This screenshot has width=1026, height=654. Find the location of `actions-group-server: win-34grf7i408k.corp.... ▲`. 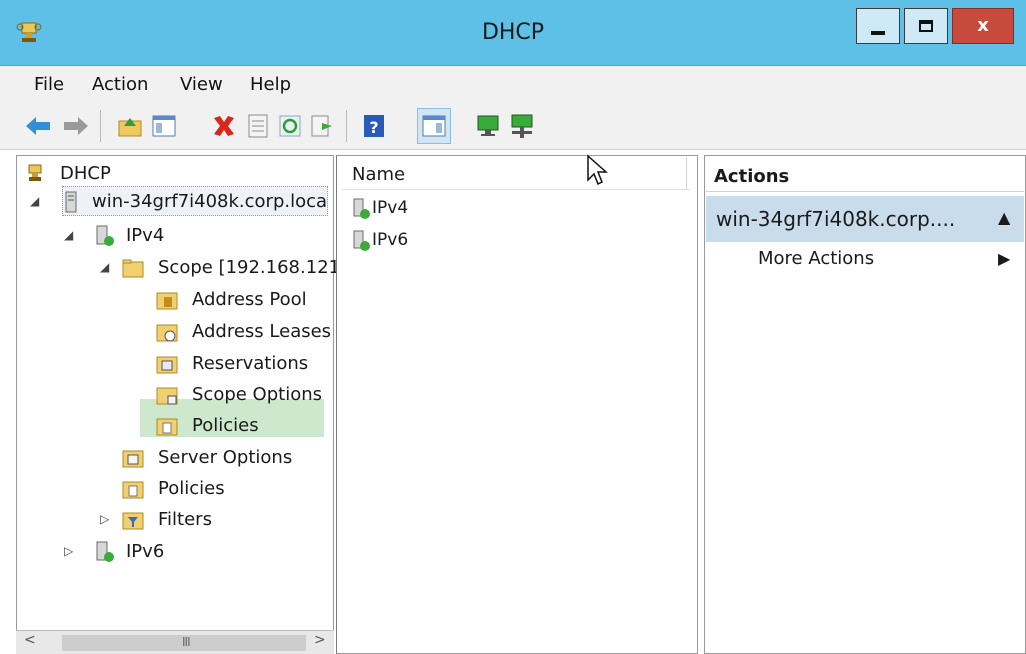

actions-group-server: win-34grf7i408k.corp.... ▲ is located at coordinates (865, 219).